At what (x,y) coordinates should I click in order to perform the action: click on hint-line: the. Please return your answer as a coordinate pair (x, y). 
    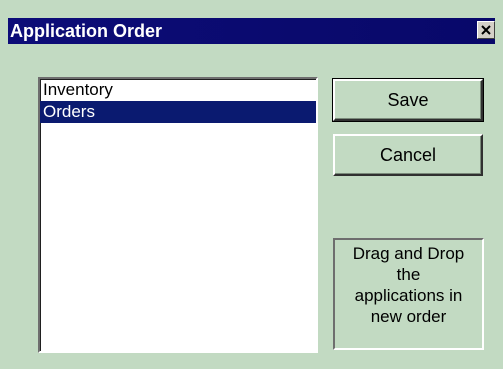
    Looking at the image, I should click on (408, 274).